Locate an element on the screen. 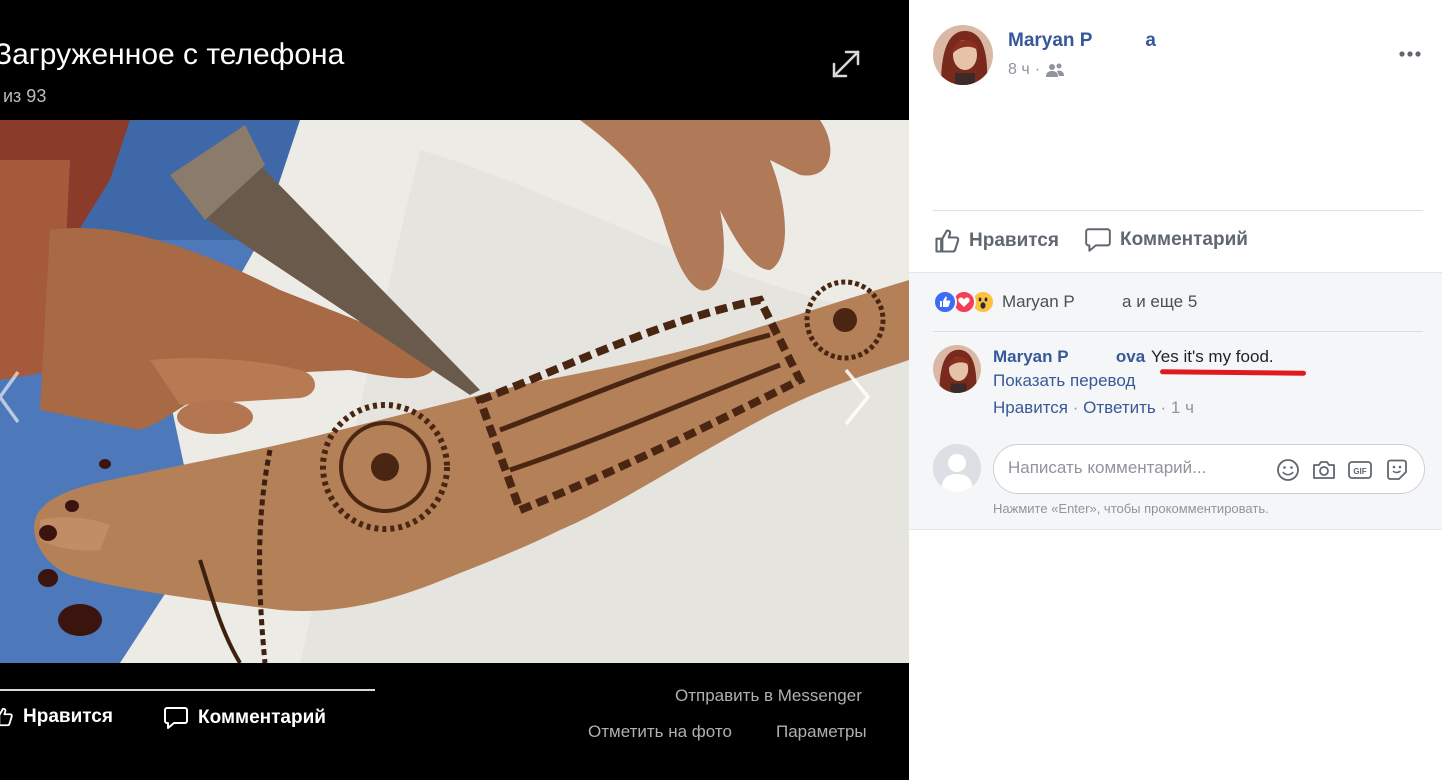  commenter-avatar is located at coordinates (957, 369).